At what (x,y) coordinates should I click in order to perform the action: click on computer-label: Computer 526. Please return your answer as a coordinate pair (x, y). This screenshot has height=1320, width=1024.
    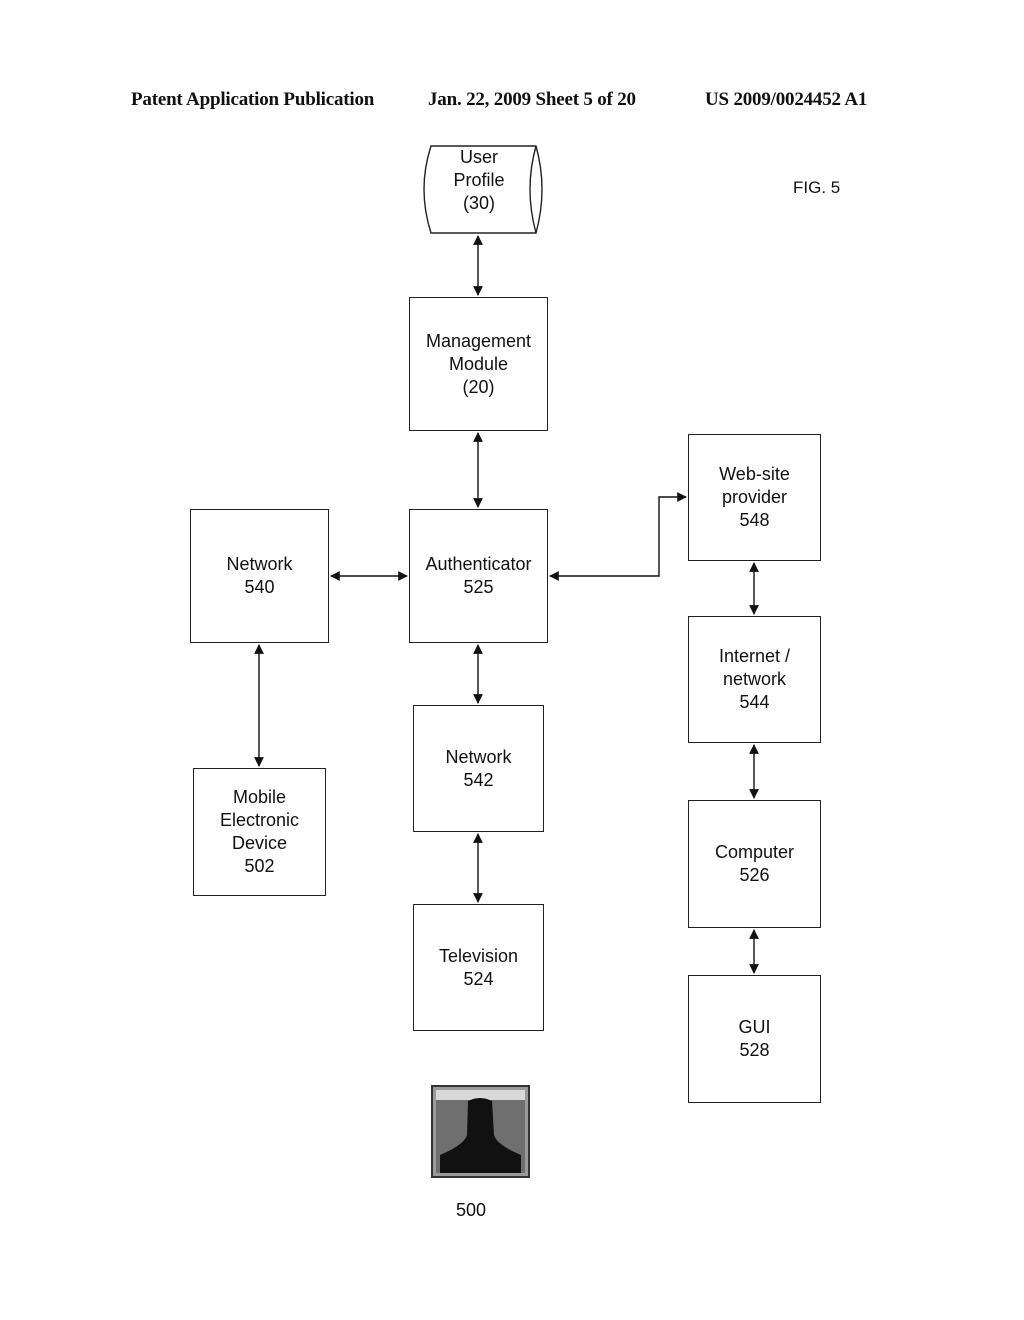
    Looking at the image, I should click on (754, 863).